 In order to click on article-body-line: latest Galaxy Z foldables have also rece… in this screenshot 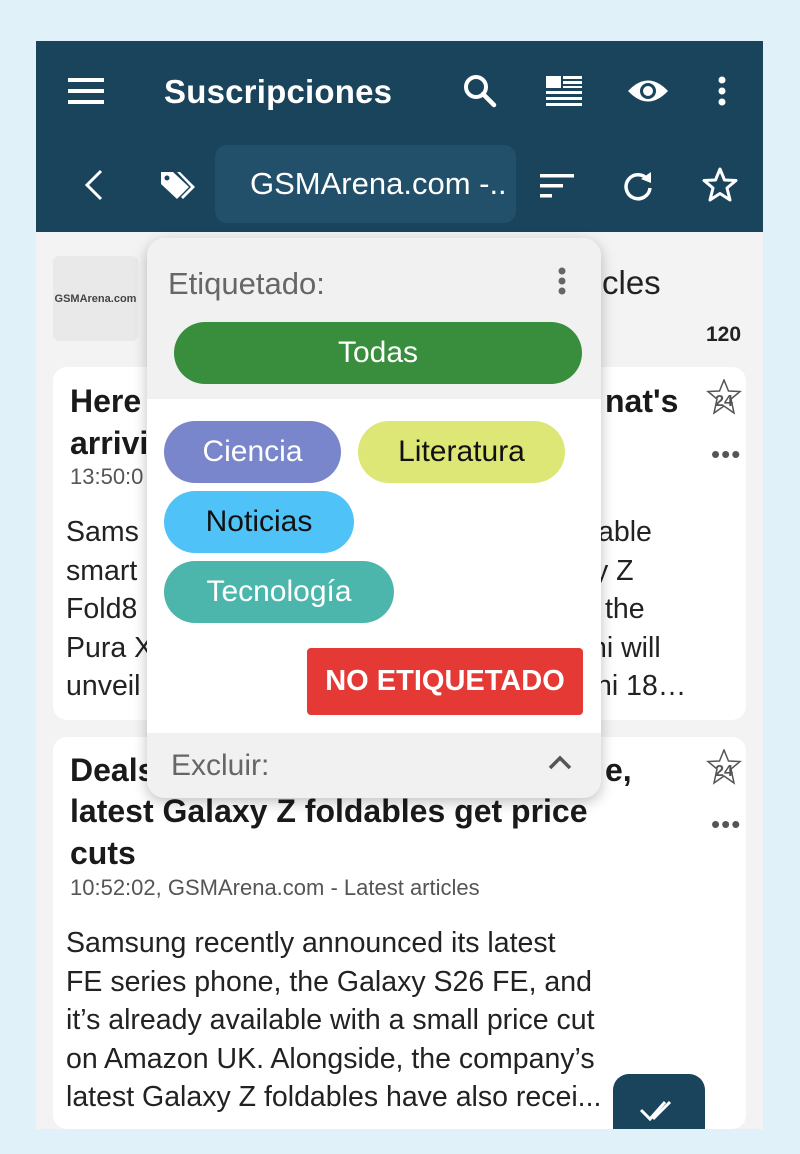, I will do `click(334, 1097)`.